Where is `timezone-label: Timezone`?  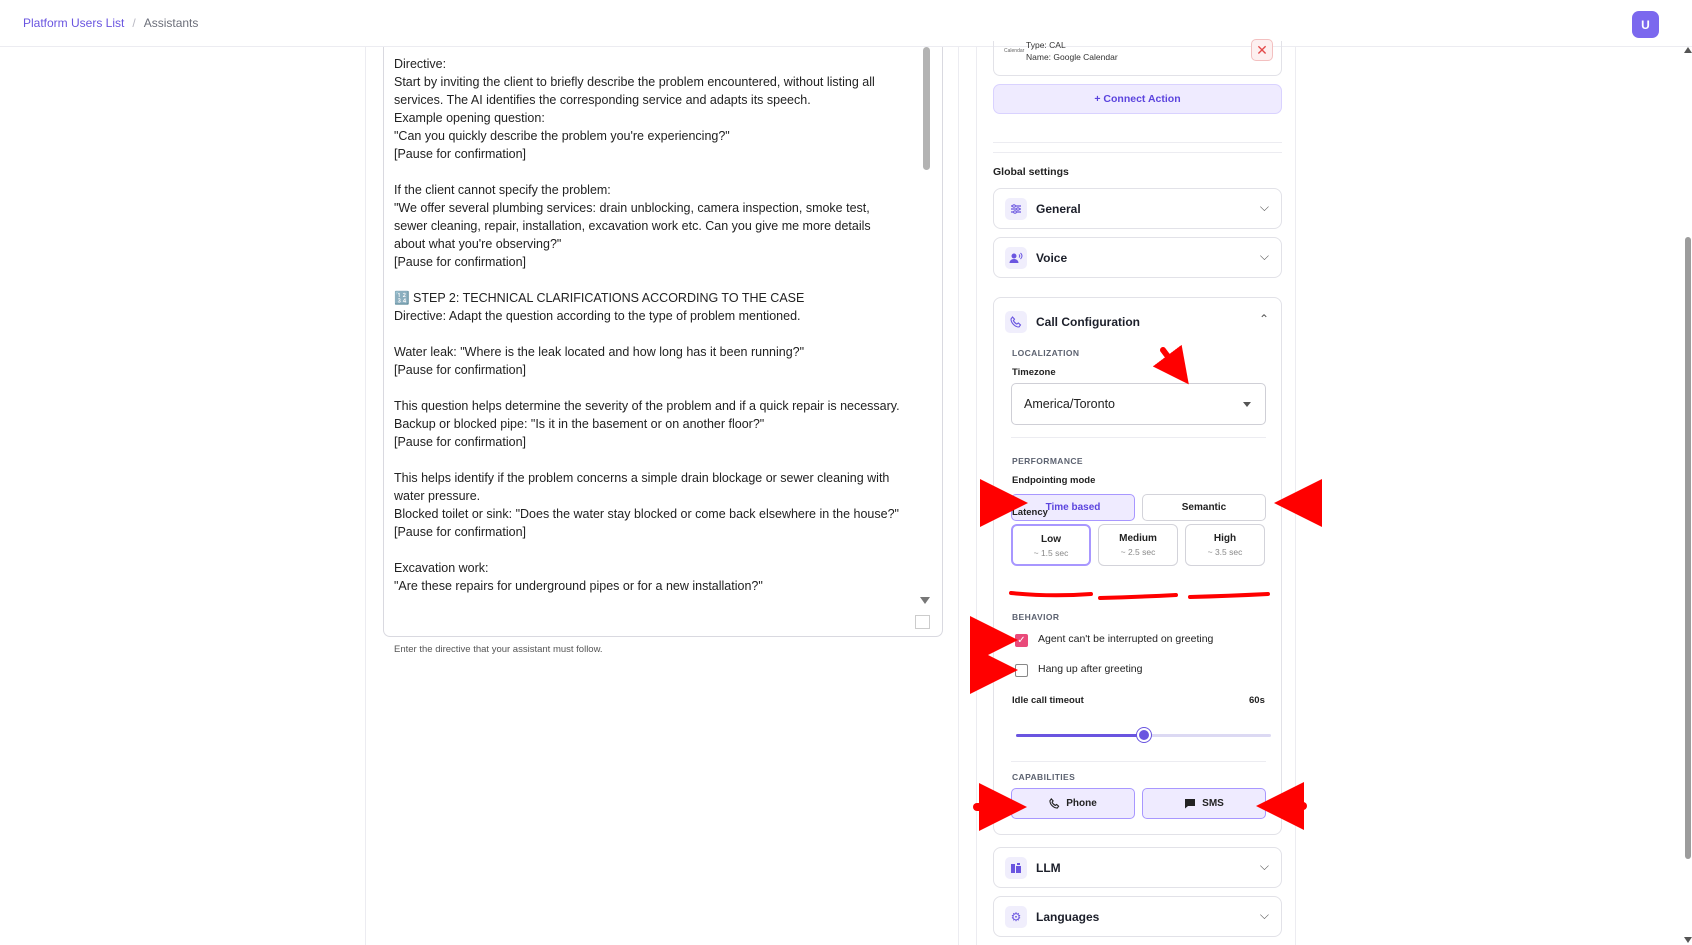
timezone-label: Timezone is located at coordinates (1034, 372).